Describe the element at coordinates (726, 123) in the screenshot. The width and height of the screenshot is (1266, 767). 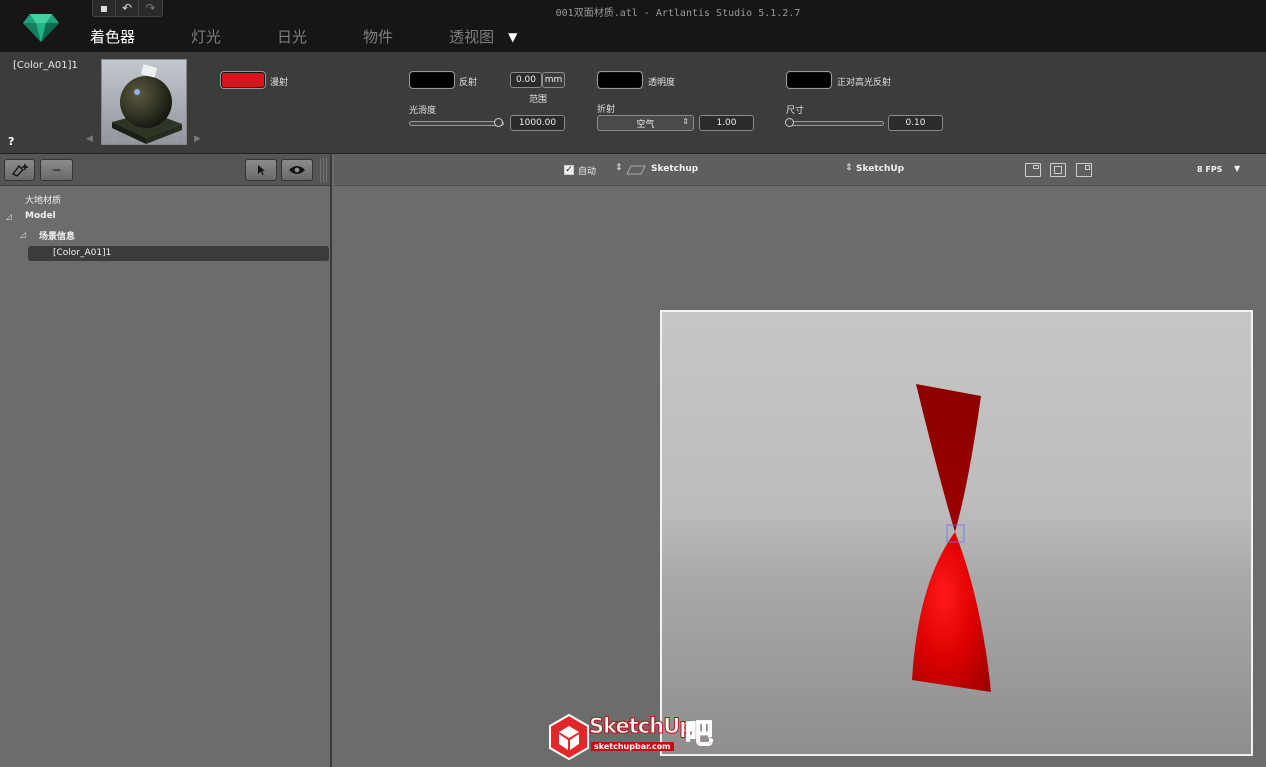
I see `refraction-input: 1.00` at that location.